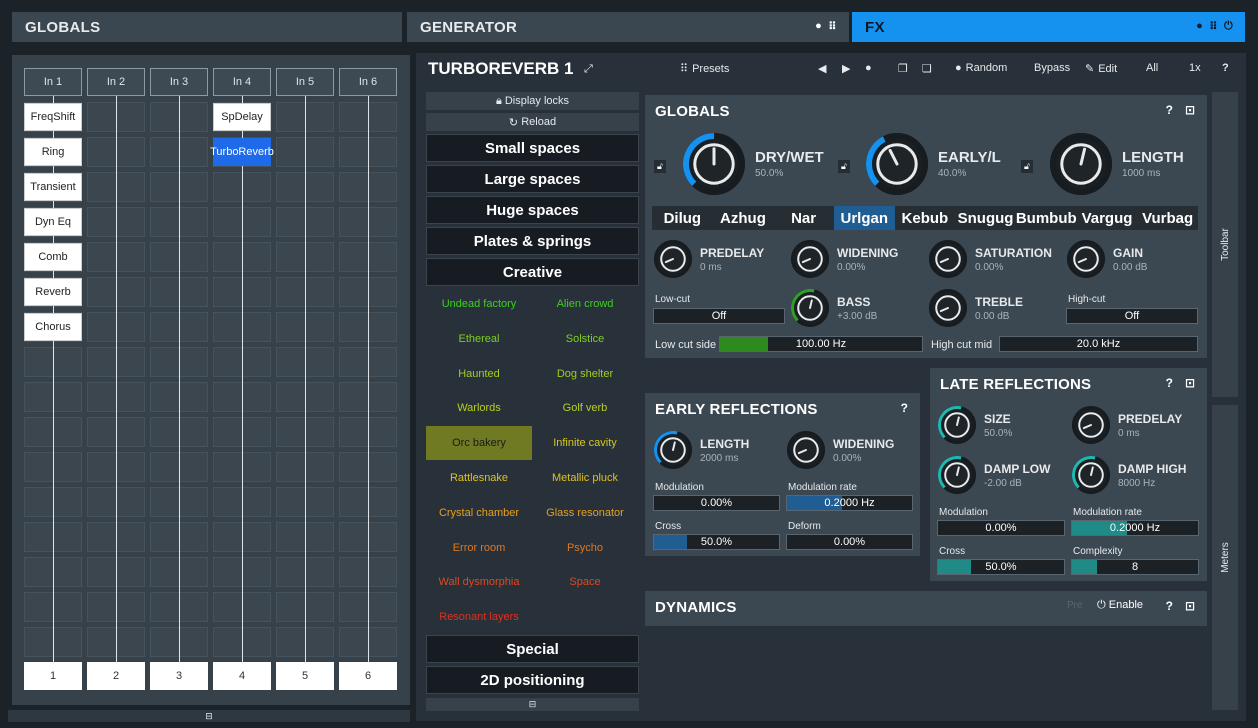 Image resolution: width=1258 pixels, height=728 pixels. Describe the element at coordinates (242, 117) in the screenshot. I see `fx-node: SpDelay` at that location.